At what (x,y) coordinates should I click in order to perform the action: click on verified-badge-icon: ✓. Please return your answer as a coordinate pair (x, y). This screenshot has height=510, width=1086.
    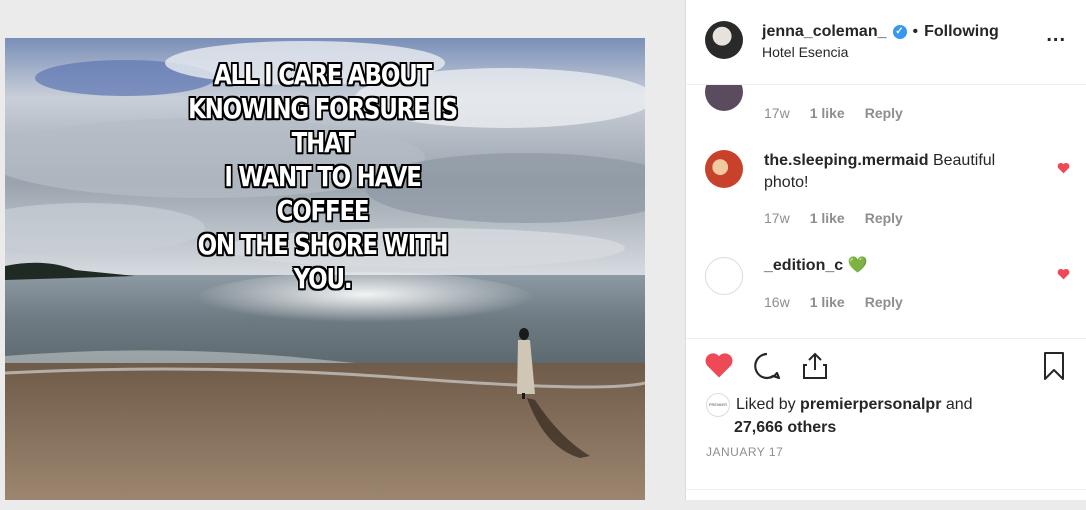
    Looking at the image, I should click on (899, 32).